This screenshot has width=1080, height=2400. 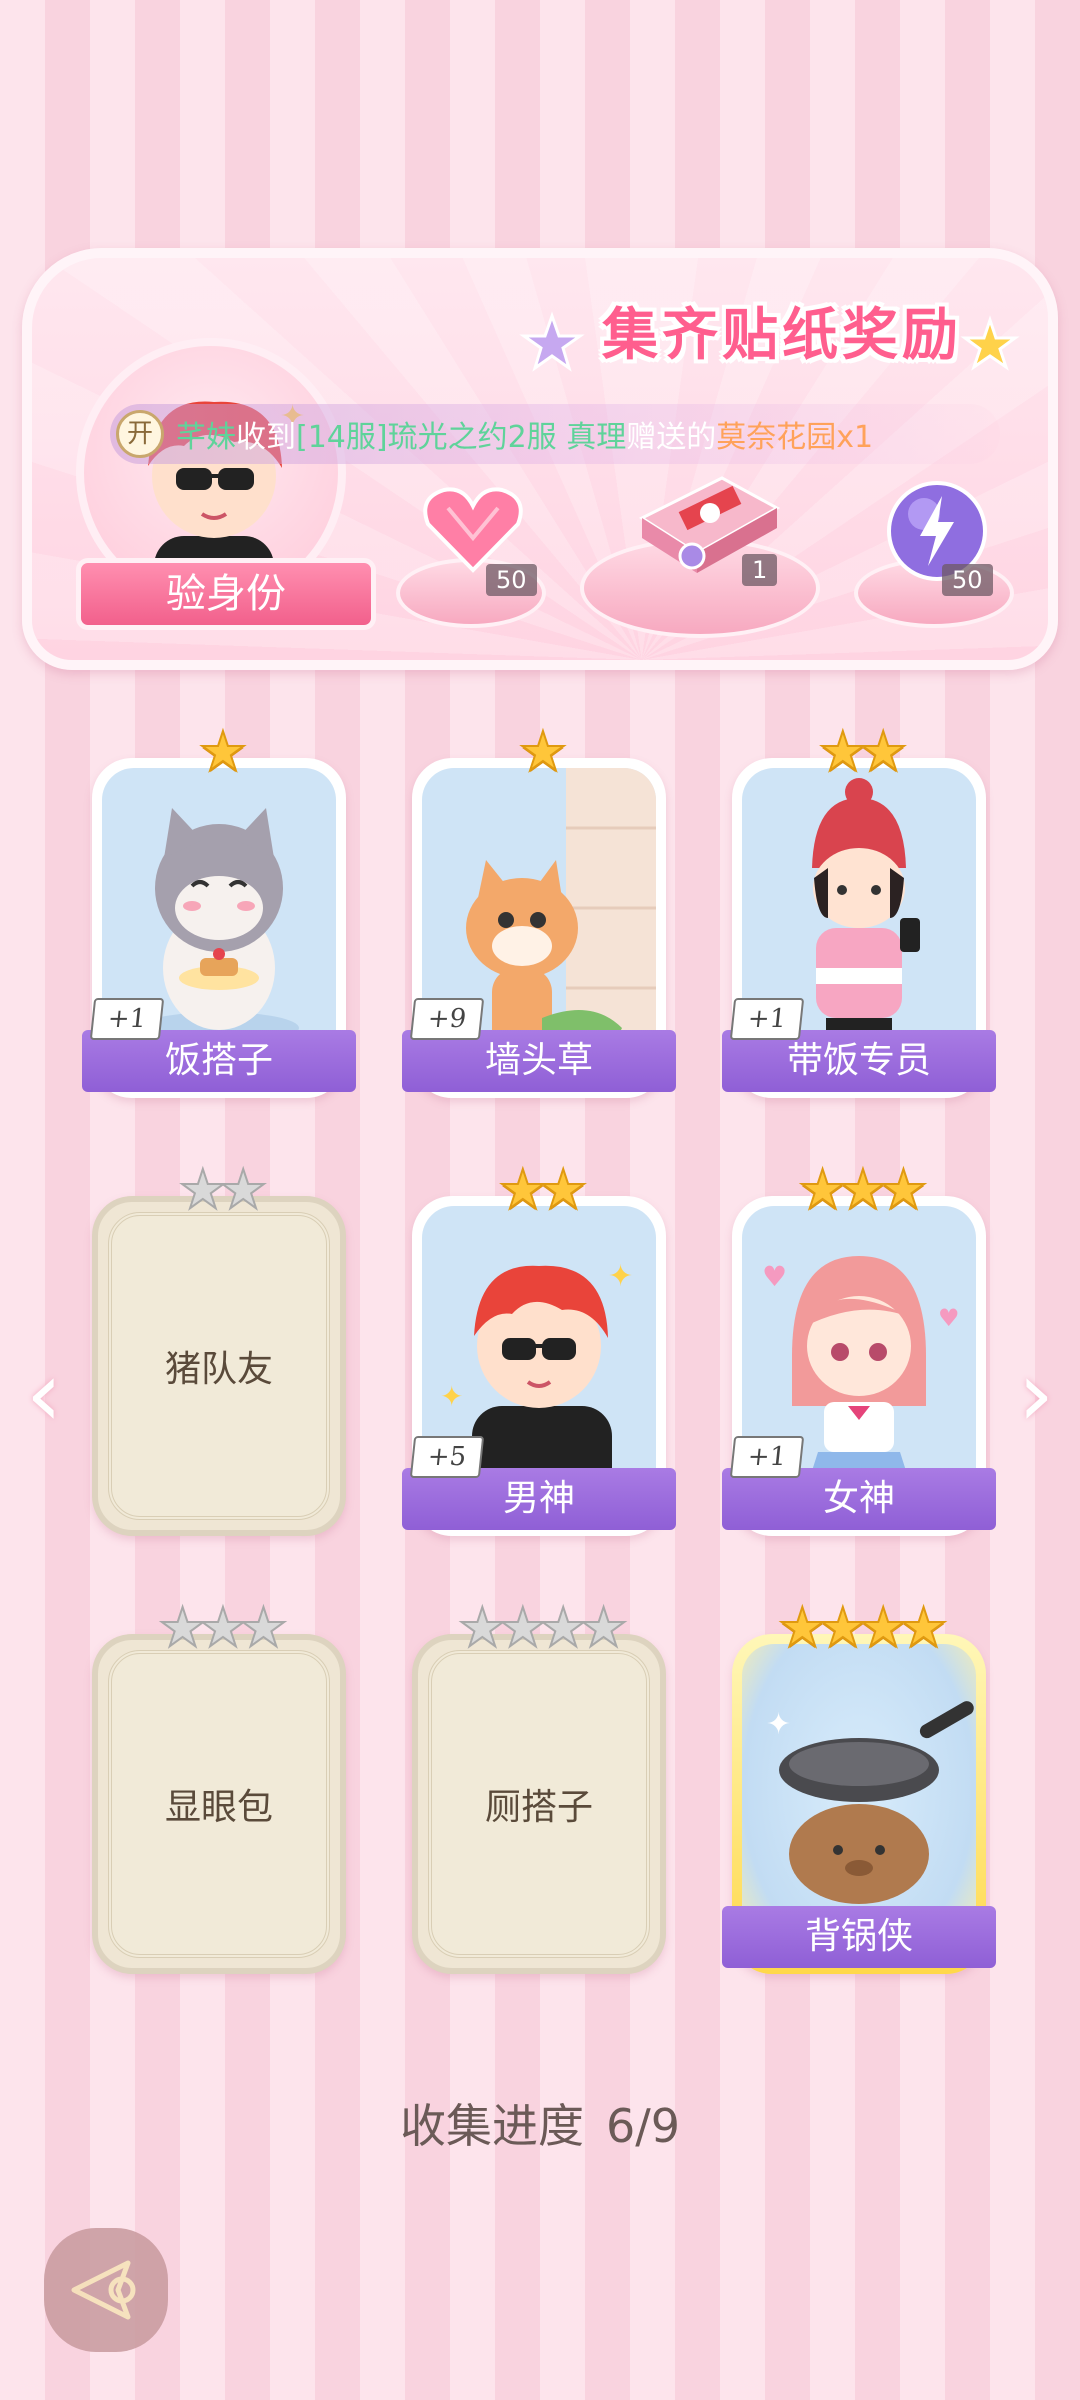 What do you see at coordinates (461, 437) in the screenshot?
I see `ticker-target: [14服]琉光之约2服 真理` at bounding box center [461, 437].